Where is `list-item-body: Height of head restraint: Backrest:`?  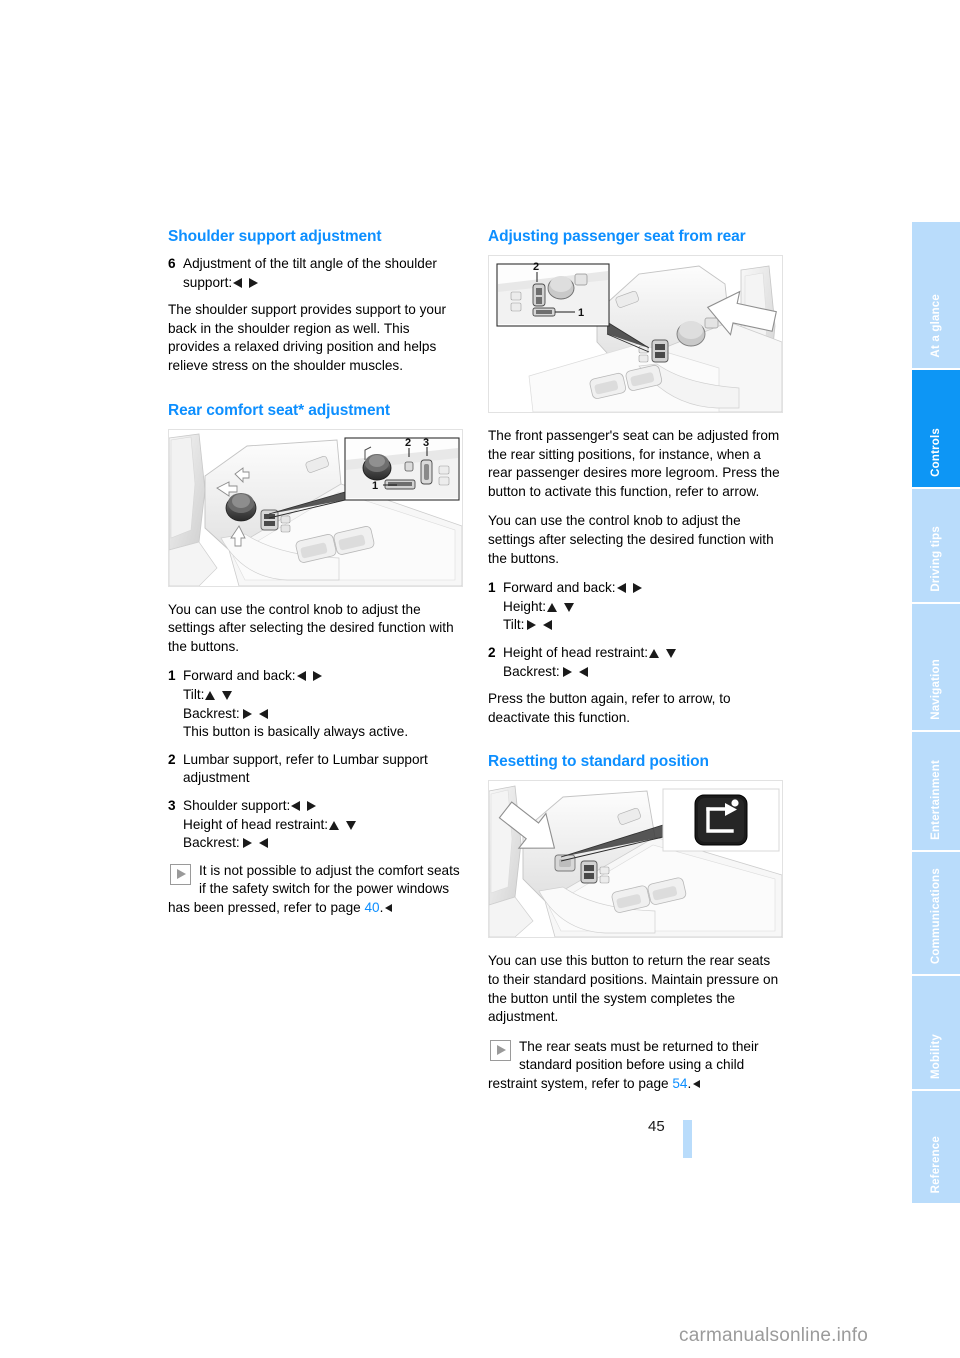 list-item-body: Height of head restraint: Backrest: is located at coordinates (643, 662).